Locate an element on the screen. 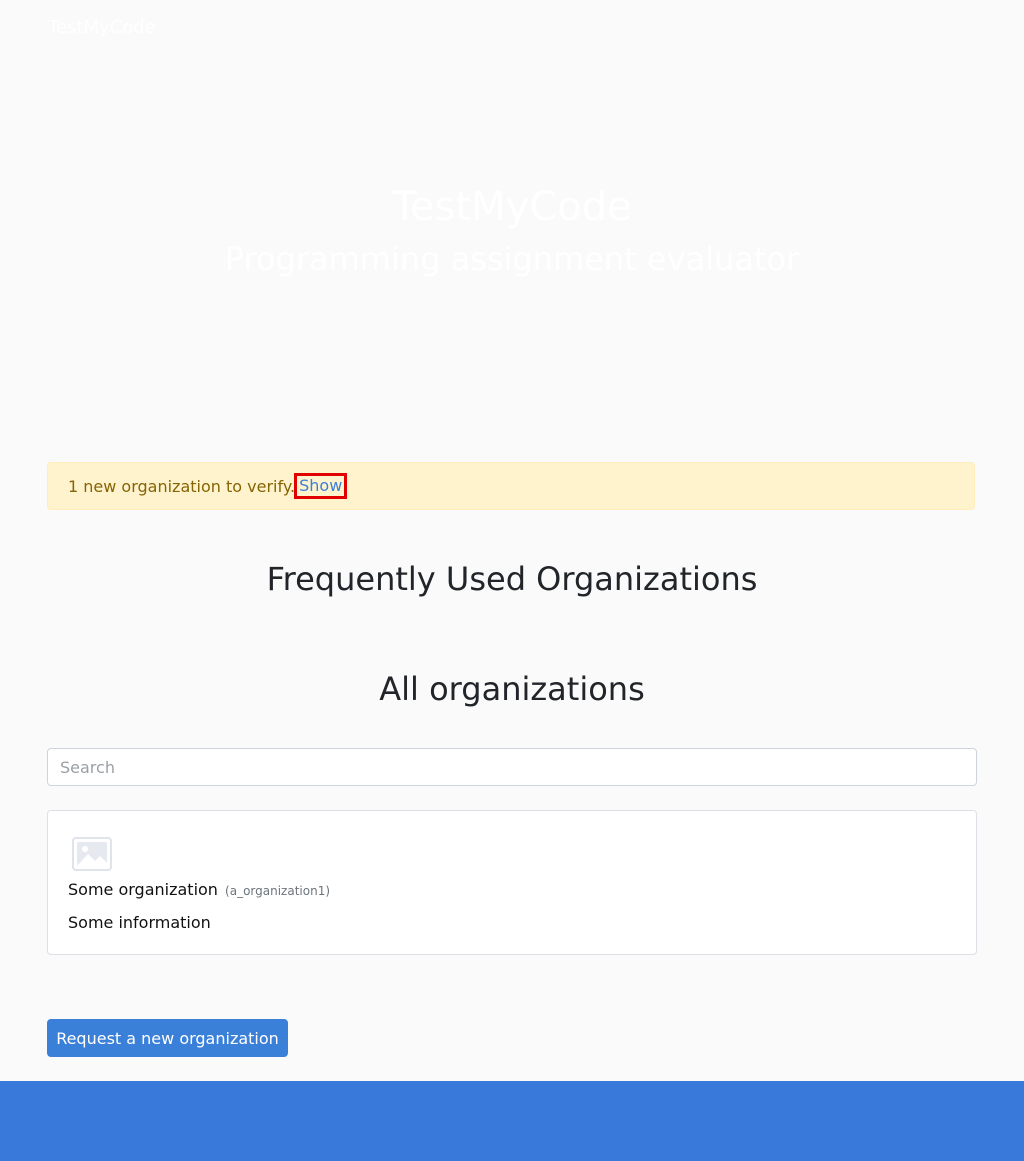  show-link: Show is located at coordinates (321, 486).